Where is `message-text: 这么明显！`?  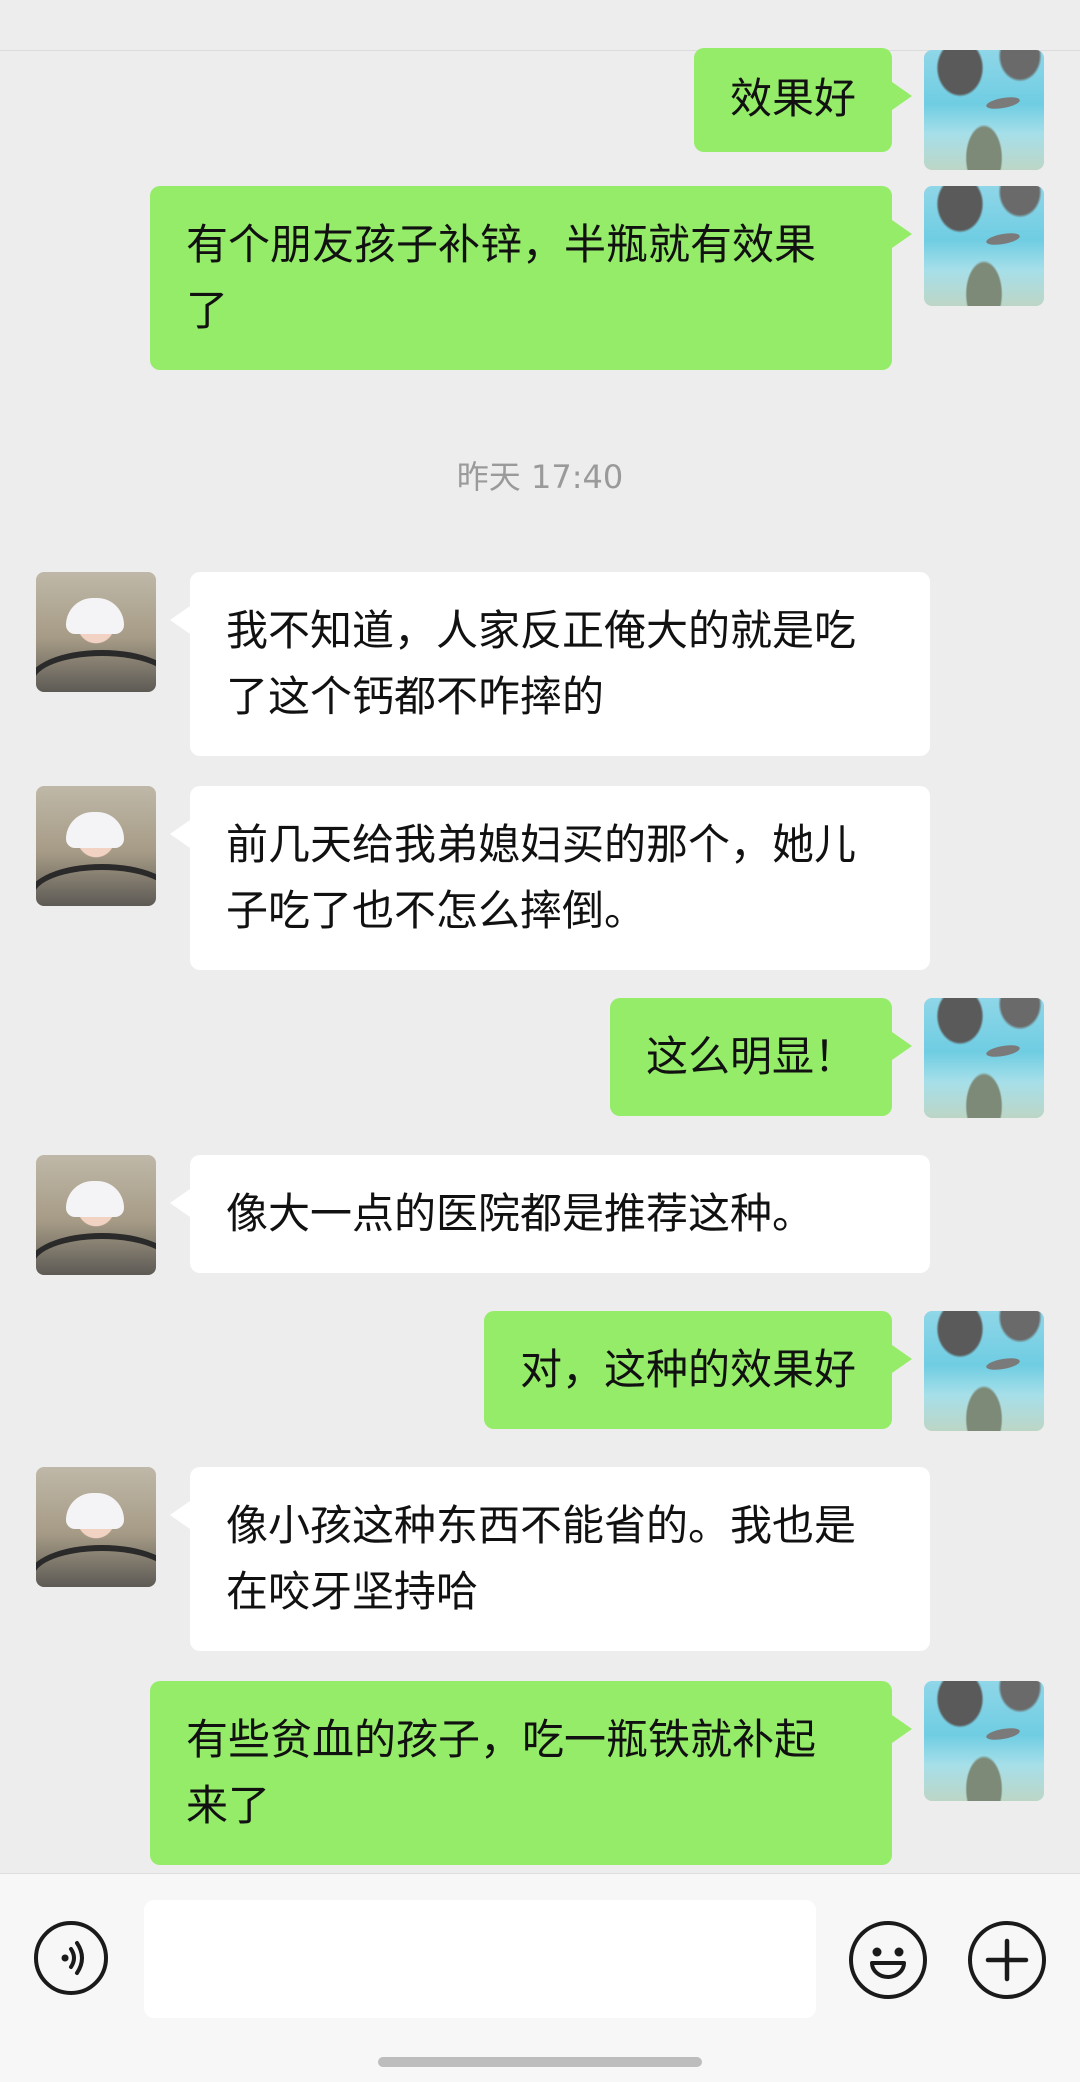 message-text: 这么明显！ is located at coordinates (750, 1056).